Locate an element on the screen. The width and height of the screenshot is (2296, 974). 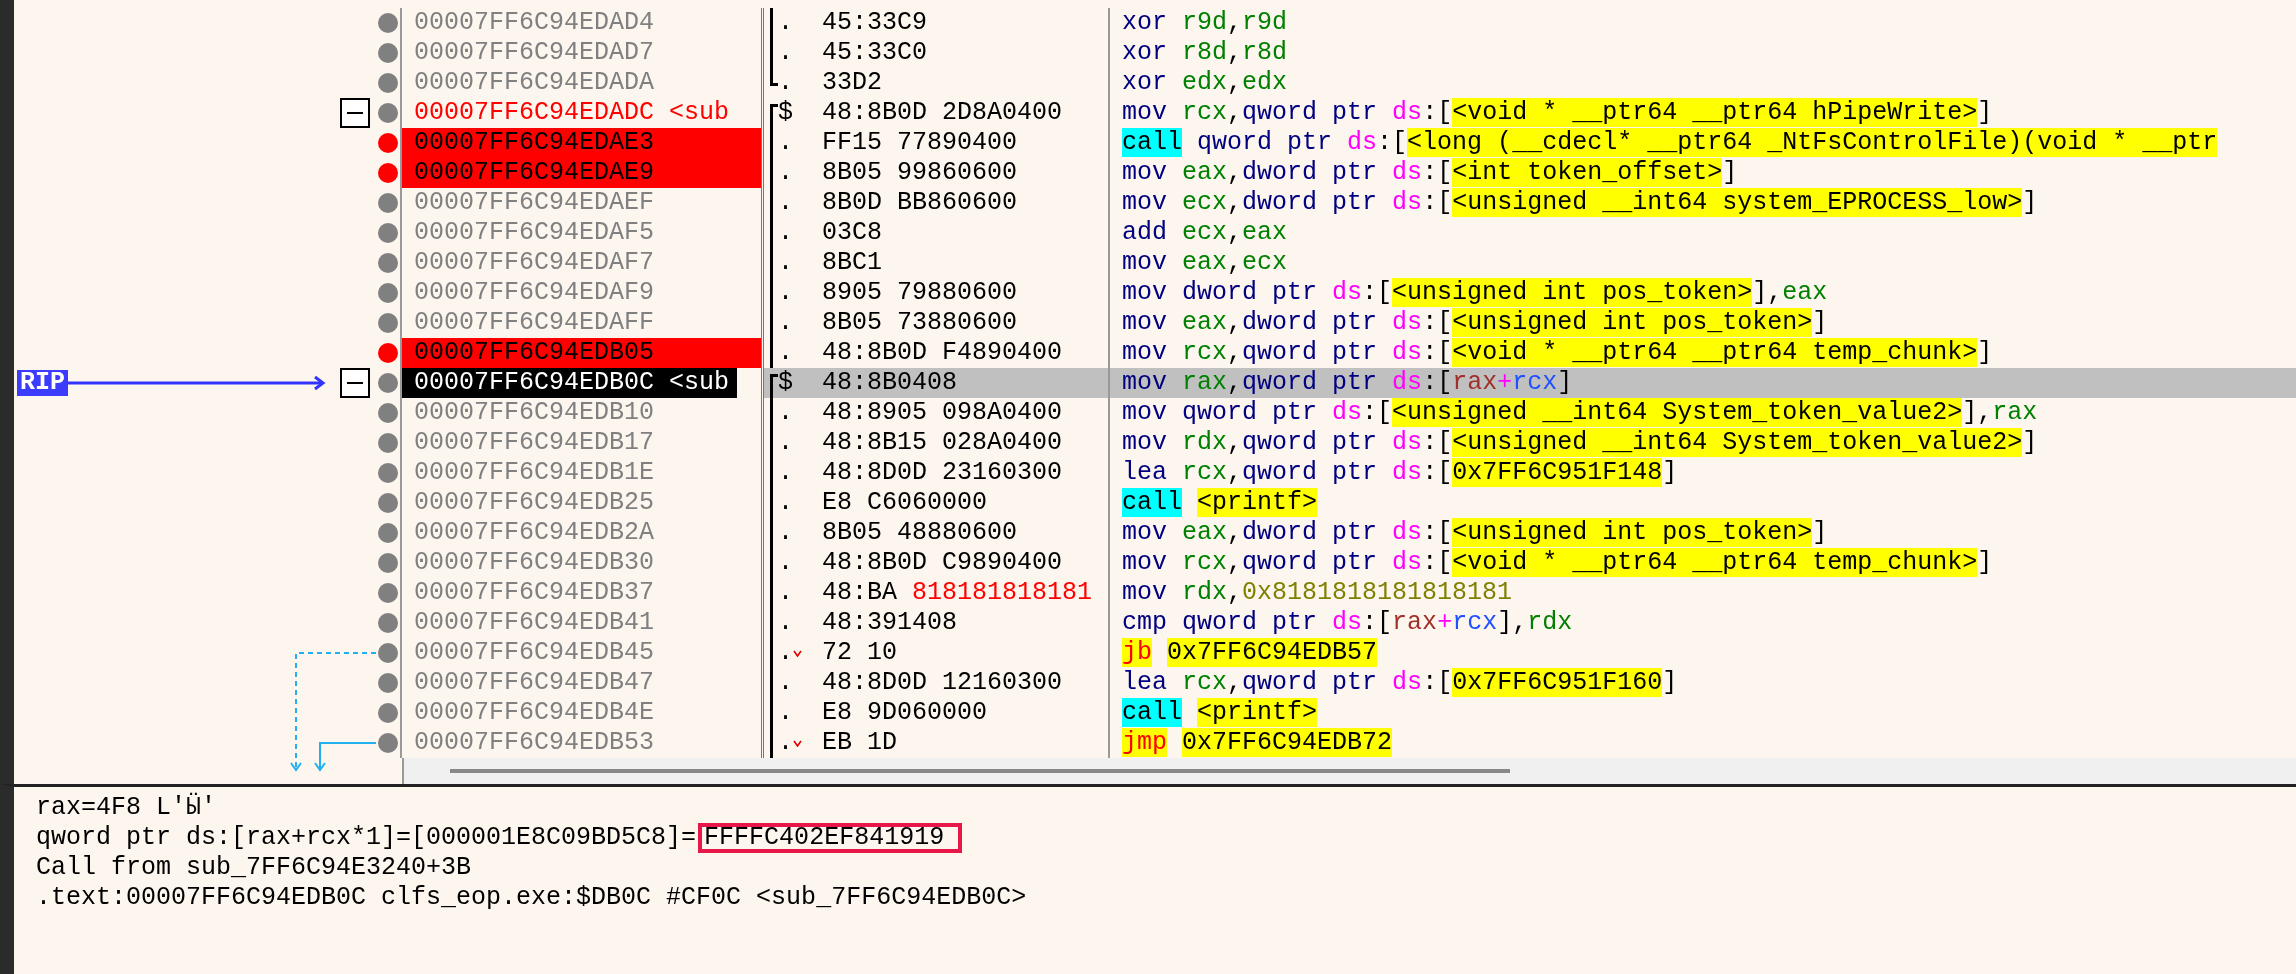
address-cell: 00007FF6C94EDB30 is located at coordinates (581, 563).